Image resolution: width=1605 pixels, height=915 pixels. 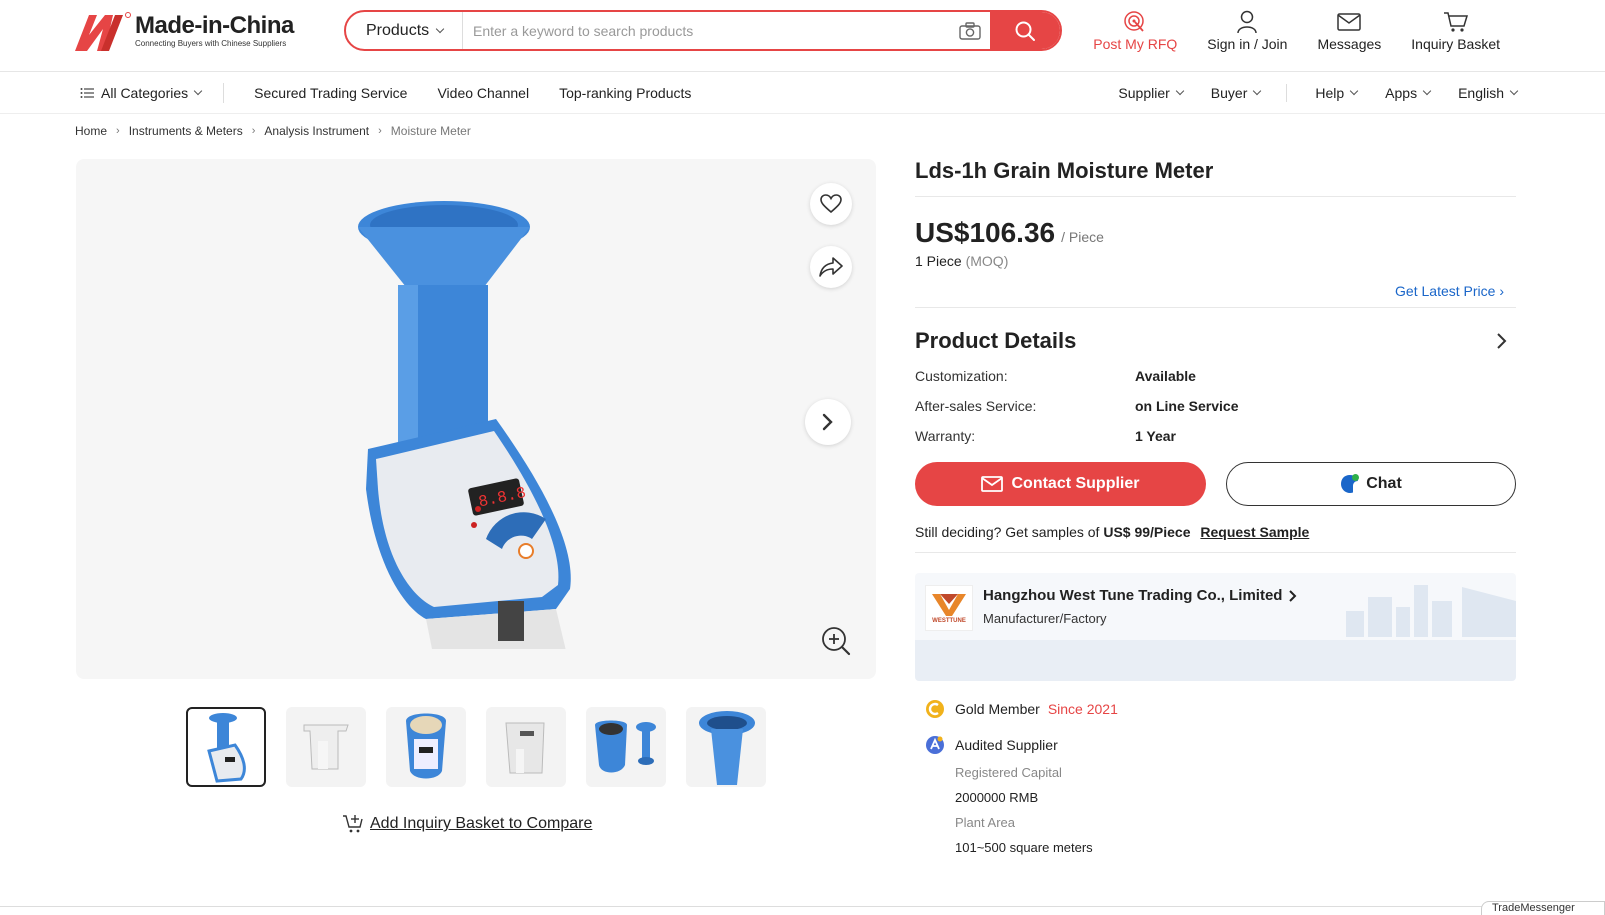 What do you see at coordinates (1075, 483) in the screenshot?
I see `contact-supplier-label: Contact Supplier` at bounding box center [1075, 483].